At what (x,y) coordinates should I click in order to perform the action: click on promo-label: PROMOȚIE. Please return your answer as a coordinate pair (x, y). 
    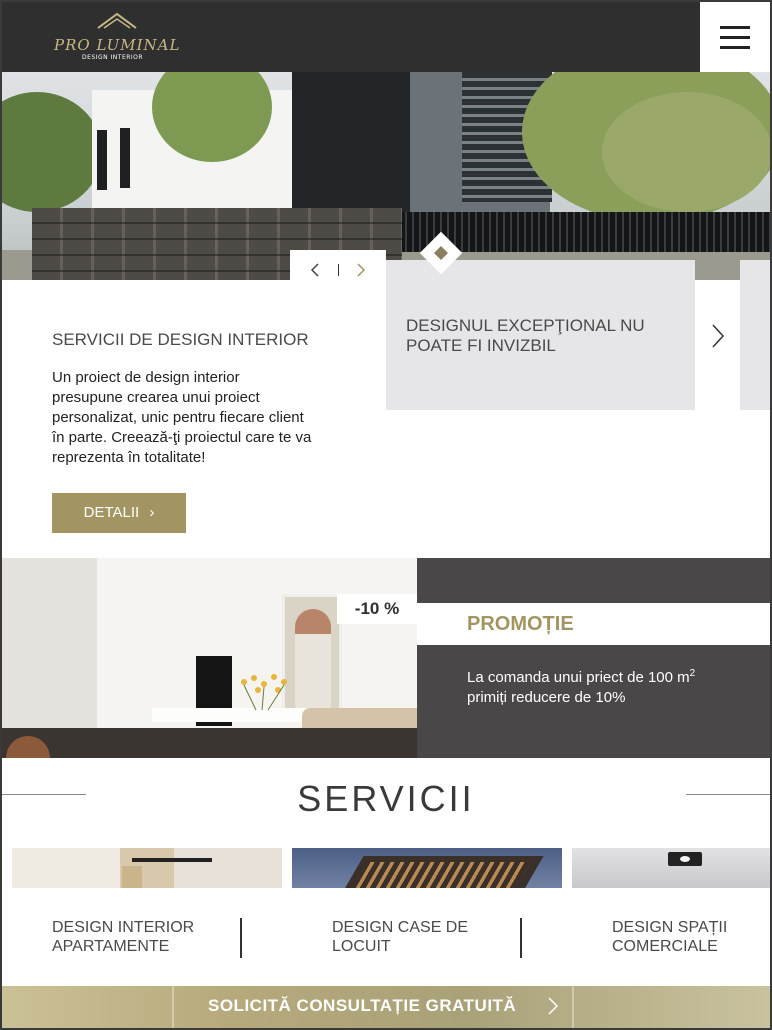
    Looking at the image, I should click on (520, 624).